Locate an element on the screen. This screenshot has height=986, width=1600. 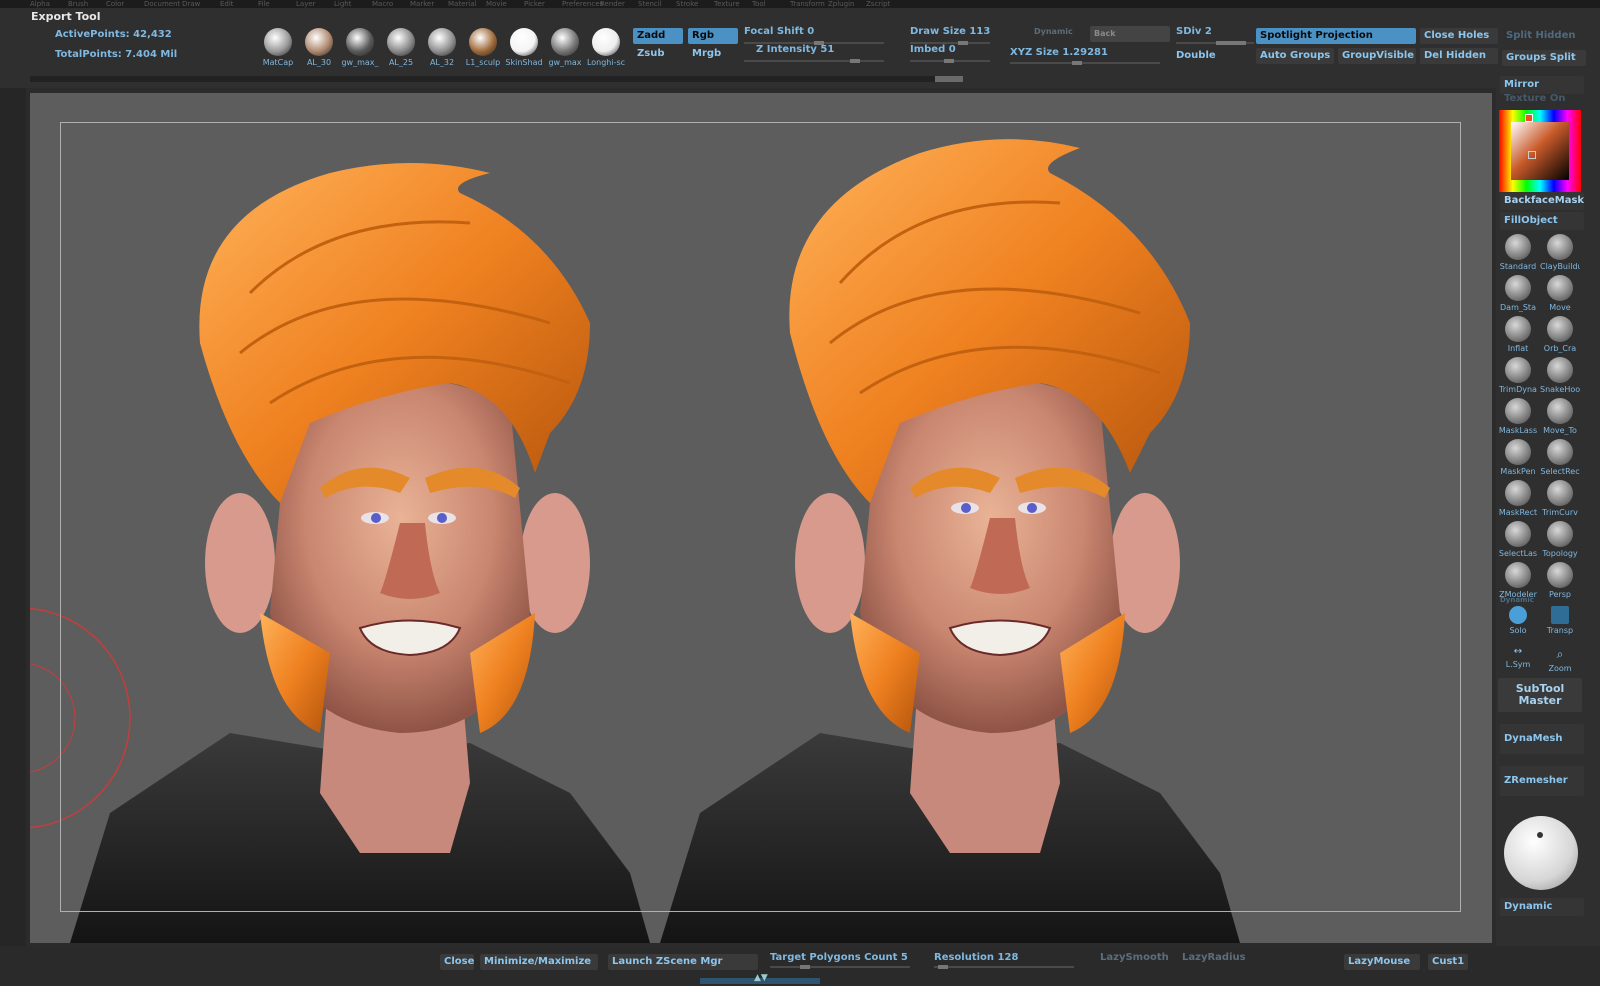
dynamic-size-toggle: Dynamic is located at coordinates (1053, 31).